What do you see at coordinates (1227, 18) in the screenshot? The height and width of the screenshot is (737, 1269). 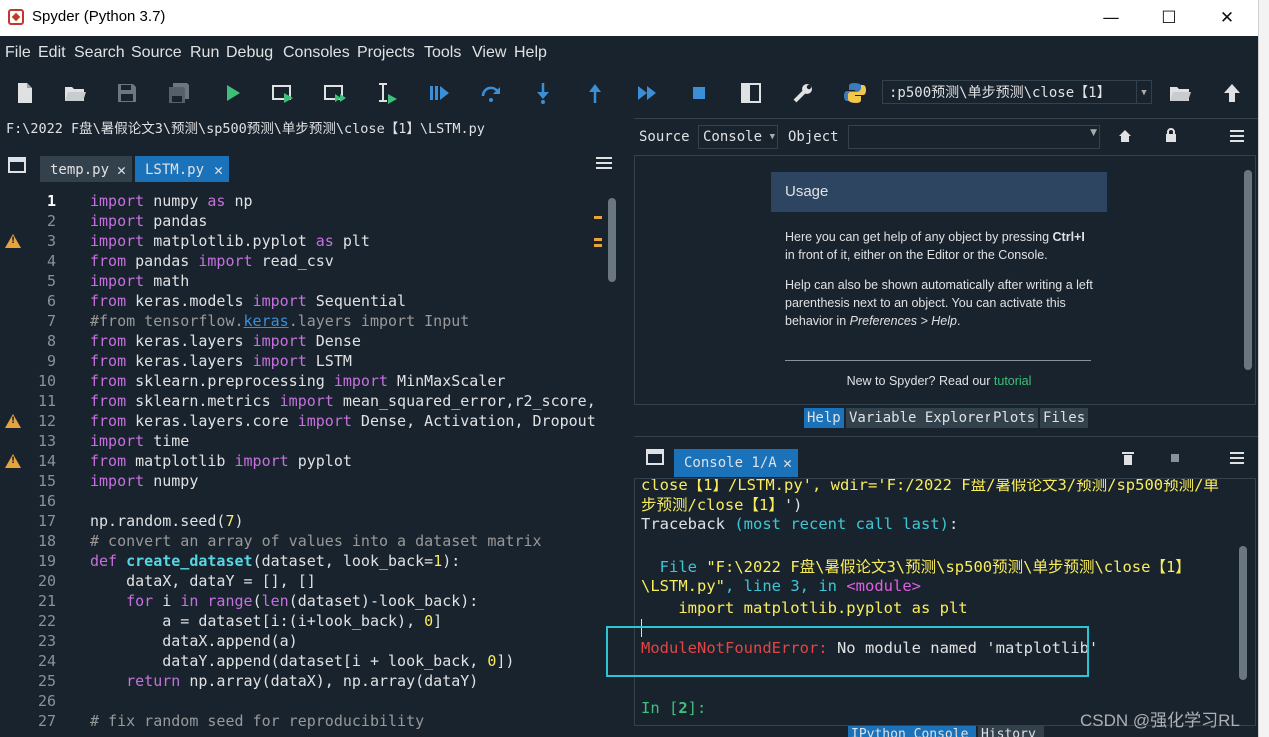 I see `close-window-button: ✕` at bounding box center [1227, 18].